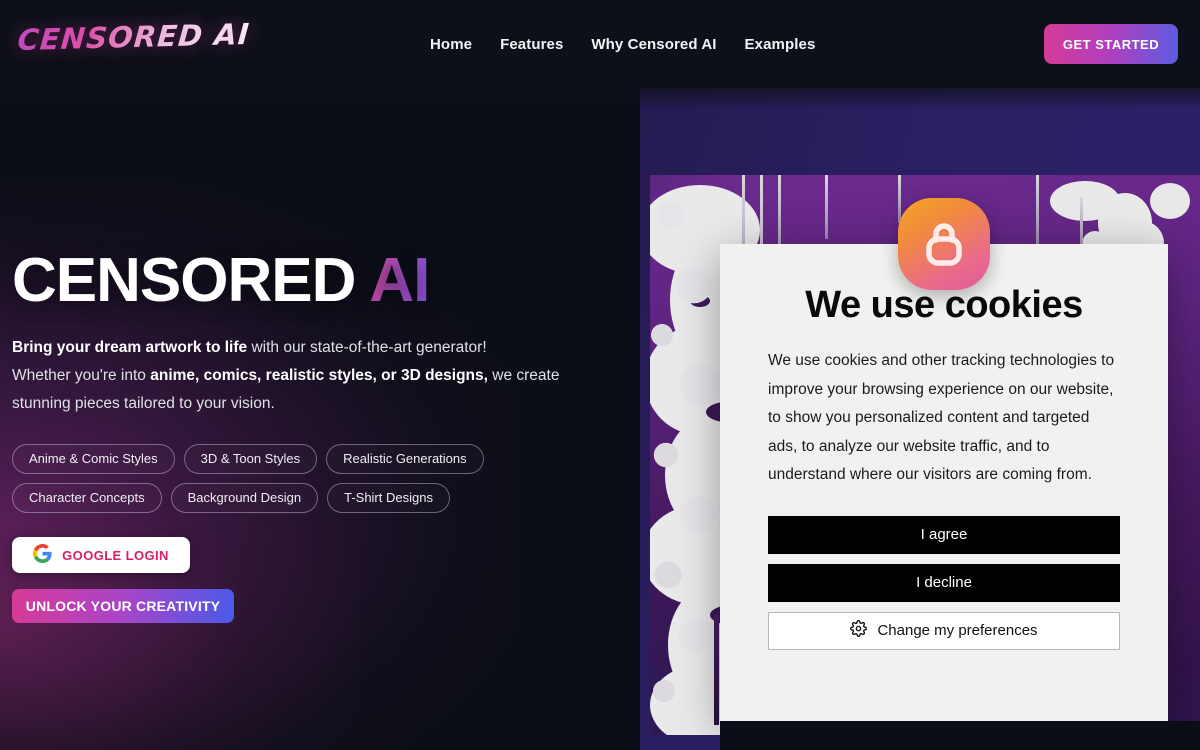 Image resolution: width=1200 pixels, height=750 pixels. What do you see at coordinates (367, 347) in the screenshot?
I see `hero-desc-text-1: with our state-of-the-art generator!` at bounding box center [367, 347].